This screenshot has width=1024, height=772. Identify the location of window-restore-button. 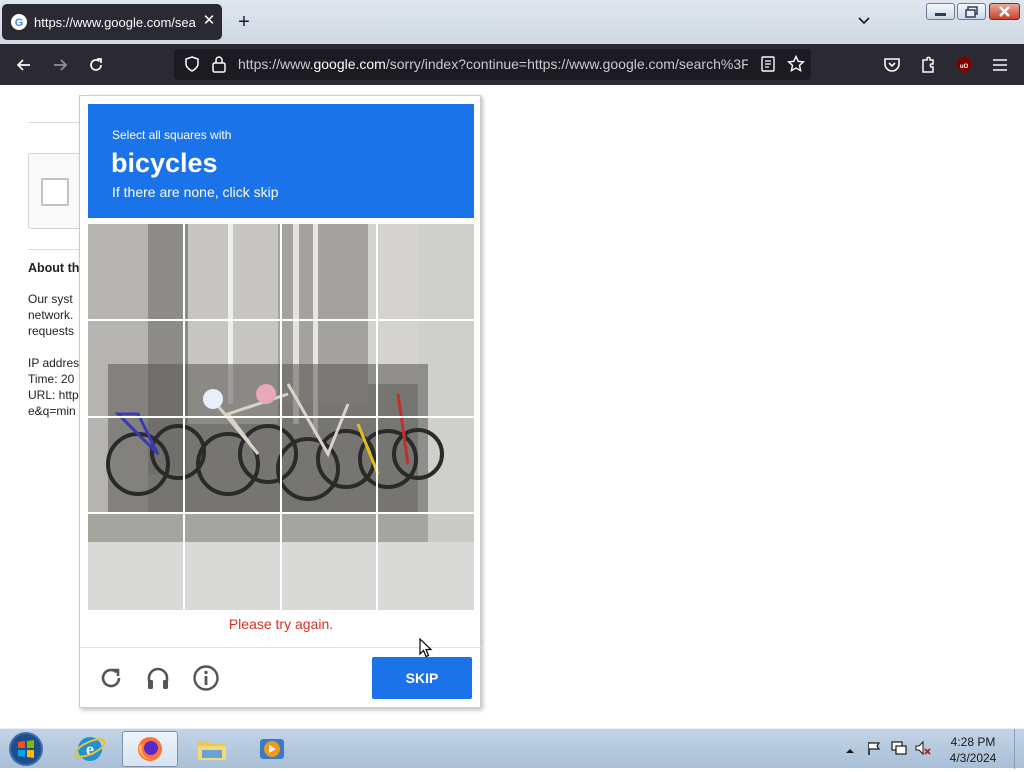
(971, 11).